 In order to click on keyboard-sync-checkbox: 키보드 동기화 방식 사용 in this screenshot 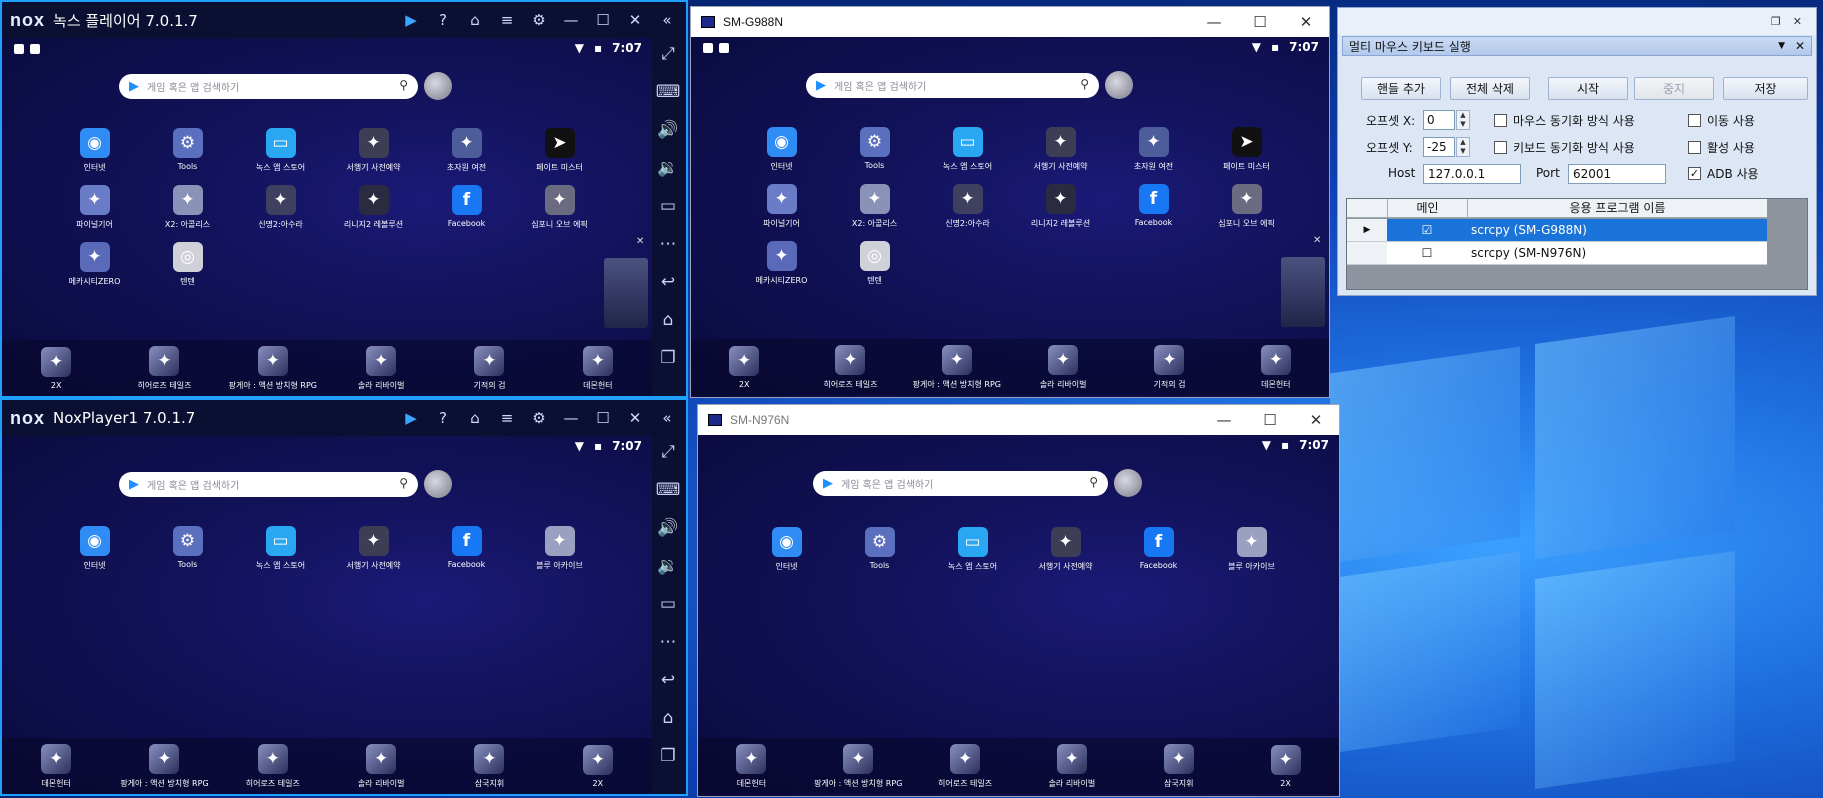, I will do `click(1564, 147)`.